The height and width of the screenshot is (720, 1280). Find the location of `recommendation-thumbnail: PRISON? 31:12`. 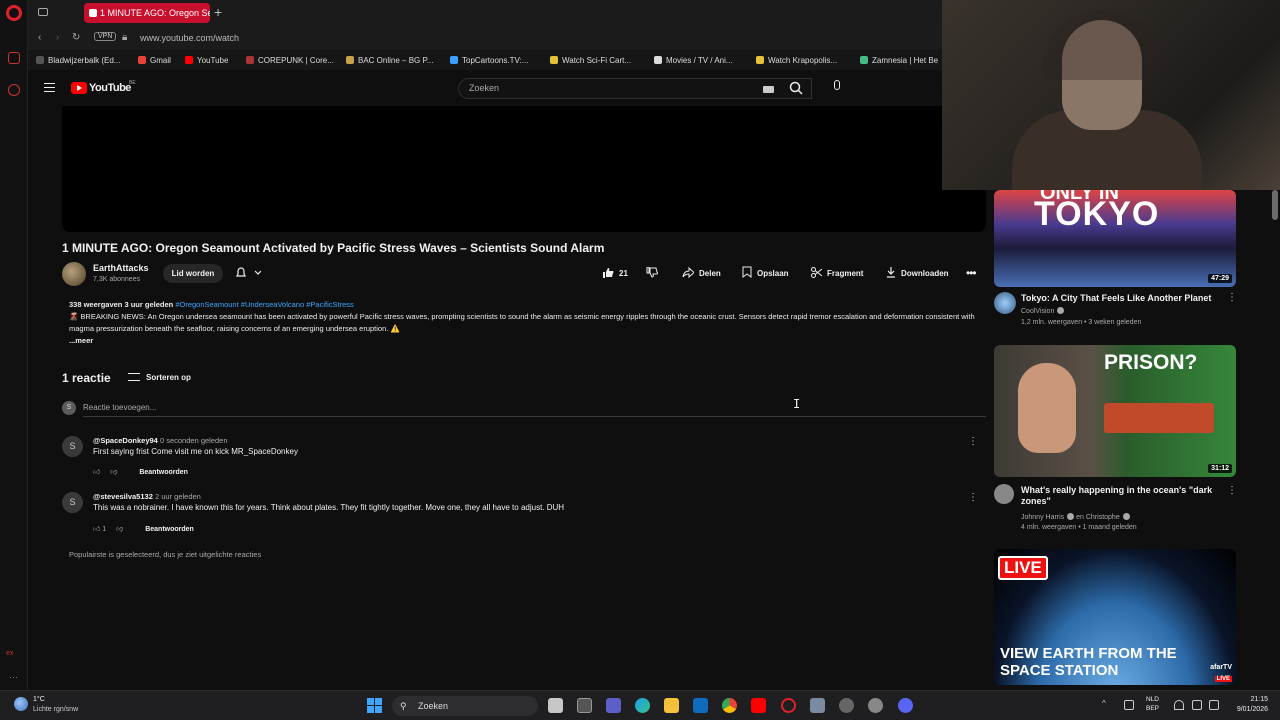

recommendation-thumbnail: PRISON? 31:12 is located at coordinates (1115, 411).